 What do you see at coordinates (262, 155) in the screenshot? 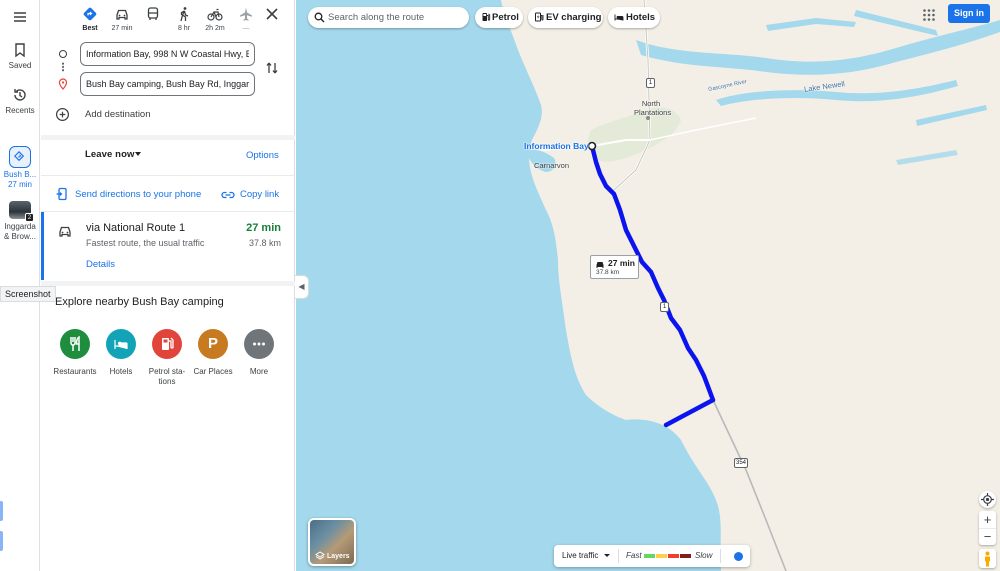
I see `options-link: Options` at bounding box center [262, 155].